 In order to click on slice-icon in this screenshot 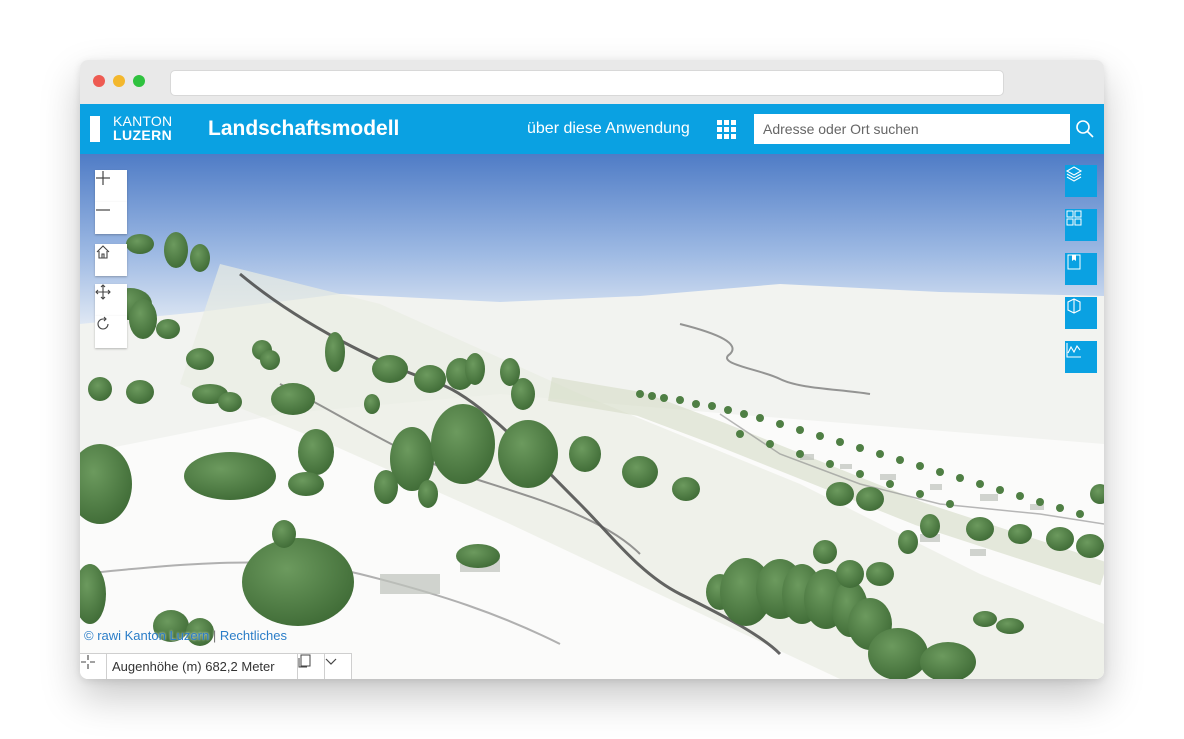, I will do `click(1074, 306)`.